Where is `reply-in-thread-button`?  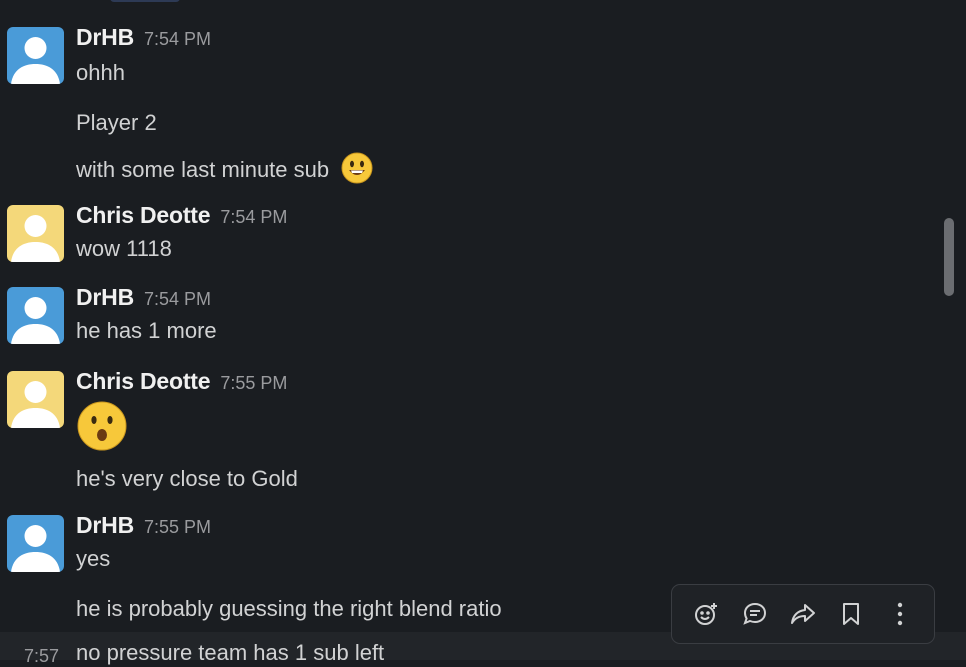
reply-in-thread-button is located at coordinates (755, 614).